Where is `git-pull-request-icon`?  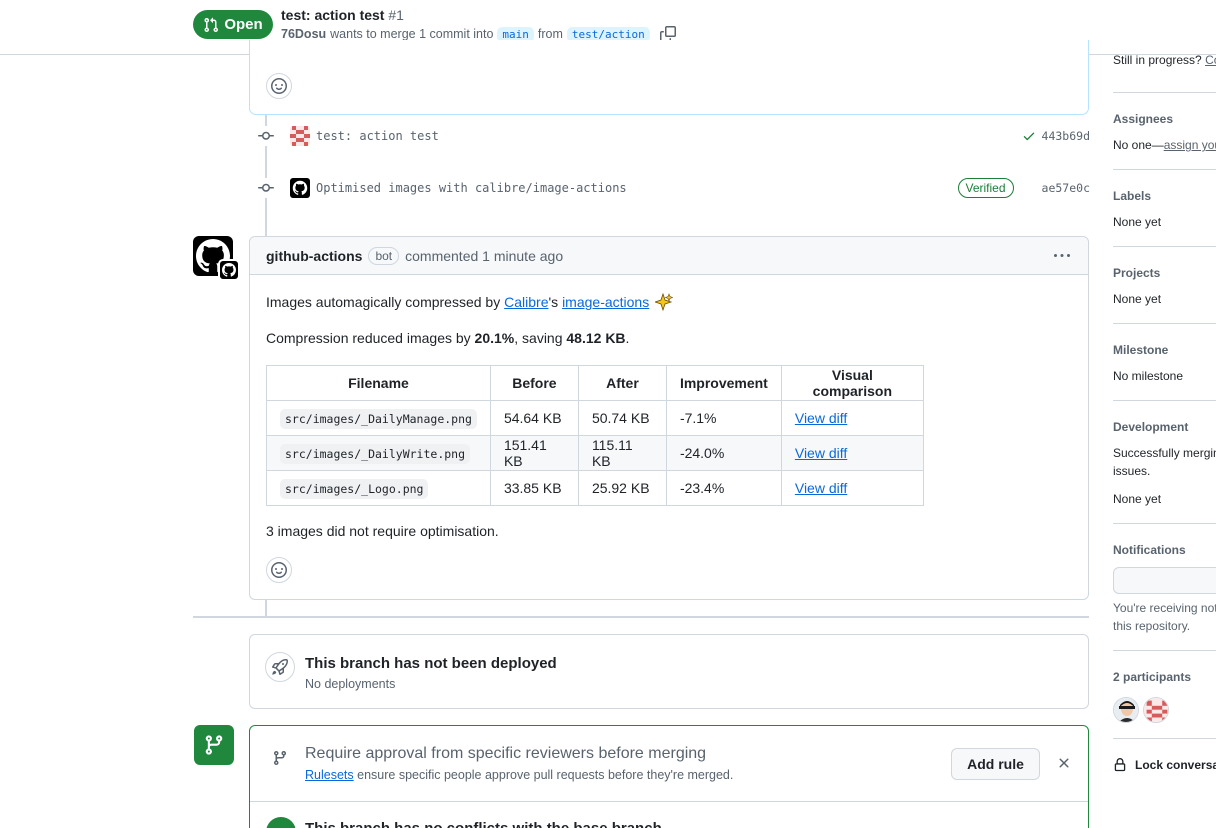
git-pull-request-icon is located at coordinates (211, 24).